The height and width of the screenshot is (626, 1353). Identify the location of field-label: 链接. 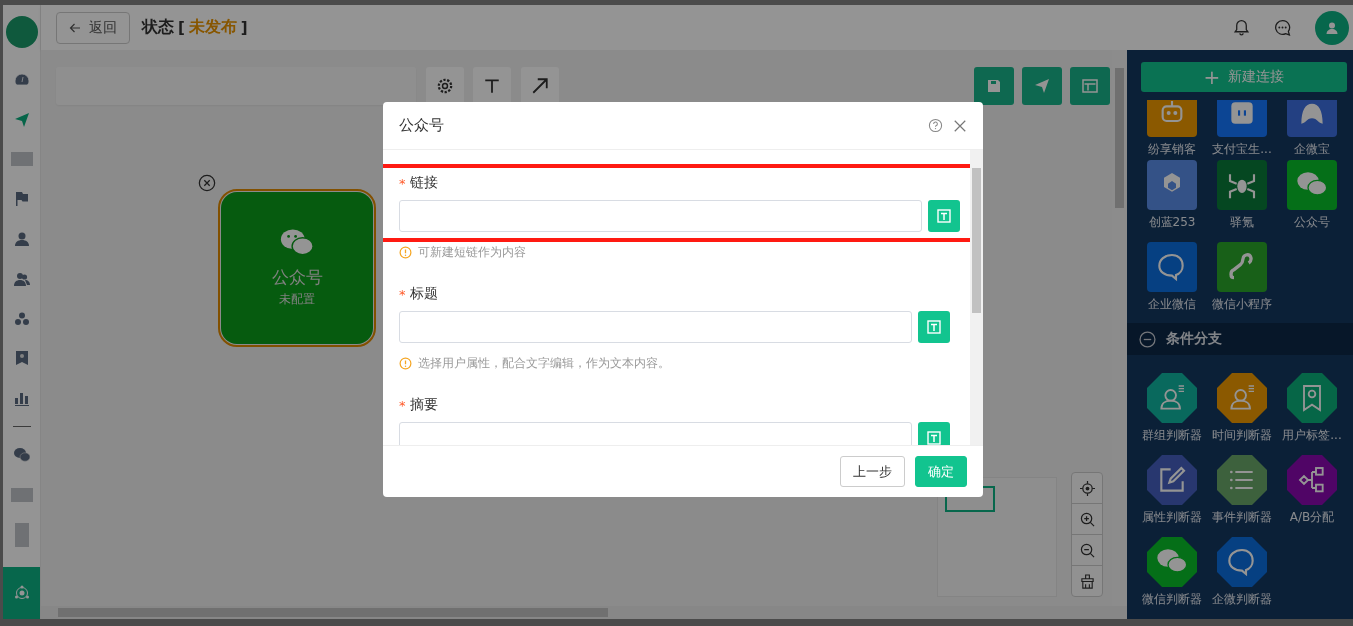
(423, 183).